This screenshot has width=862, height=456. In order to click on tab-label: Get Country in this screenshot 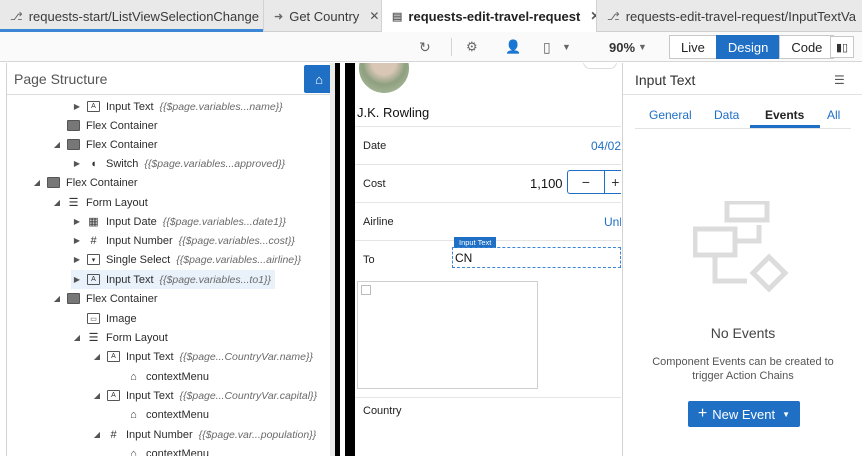, I will do `click(324, 16)`.